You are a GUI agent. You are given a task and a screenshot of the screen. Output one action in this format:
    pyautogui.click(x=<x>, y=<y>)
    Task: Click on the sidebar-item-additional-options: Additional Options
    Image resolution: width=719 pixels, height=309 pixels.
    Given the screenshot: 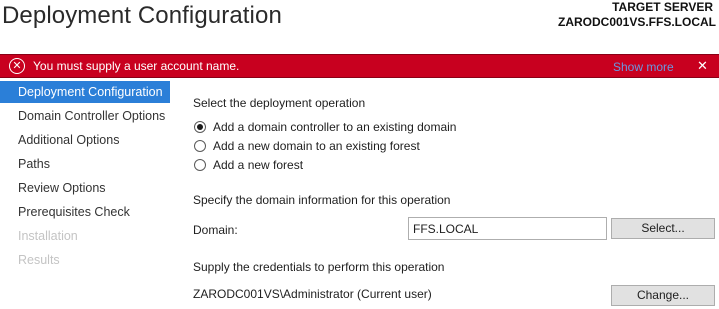 What is the action you would take?
    pyautogui.click(x=85, y=140)
    